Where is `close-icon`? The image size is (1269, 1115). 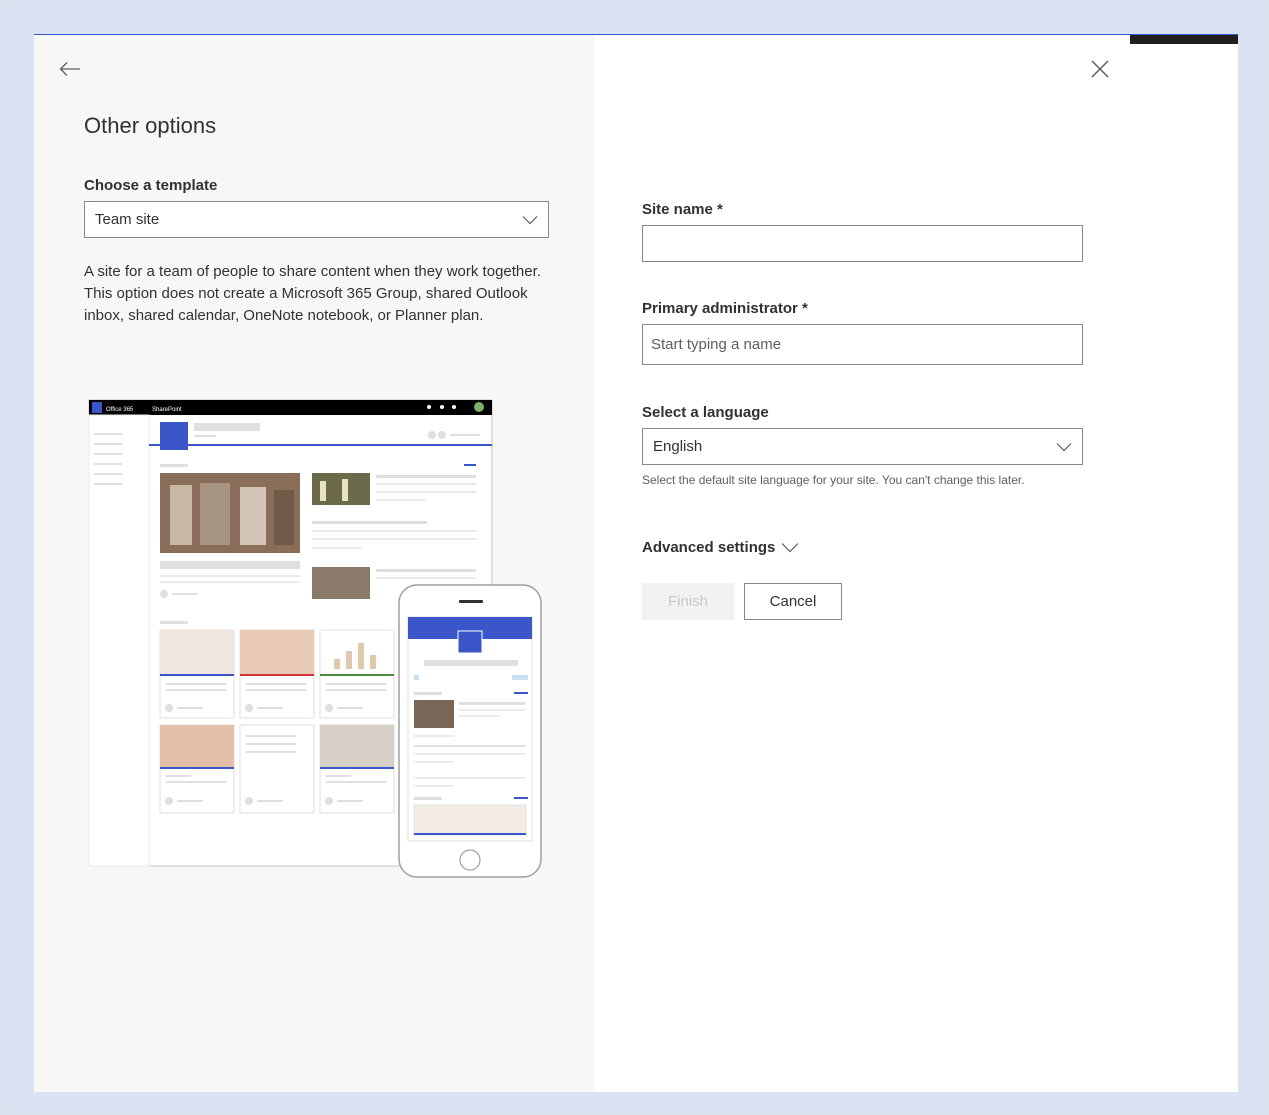 close-icon is located at coordinates (1100, 69).